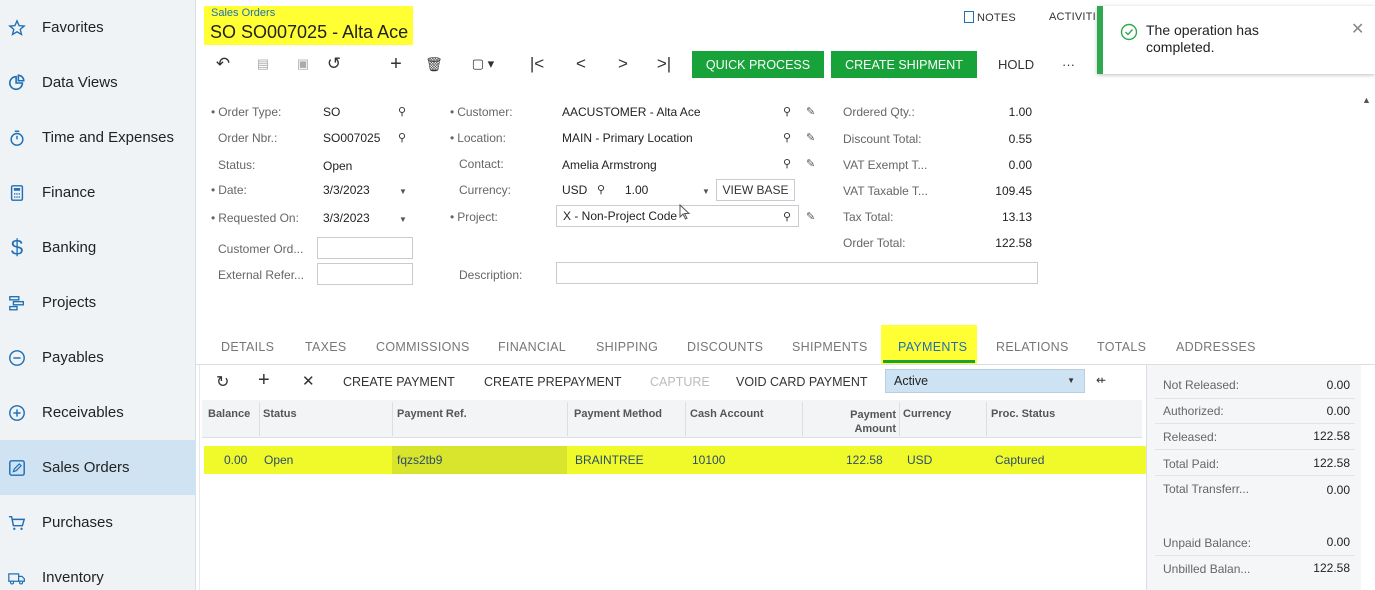  What do you see at coordinates (334, 64) in the screenshot?
I see `undo-icon: ↺` at bounding box center [334, 64].